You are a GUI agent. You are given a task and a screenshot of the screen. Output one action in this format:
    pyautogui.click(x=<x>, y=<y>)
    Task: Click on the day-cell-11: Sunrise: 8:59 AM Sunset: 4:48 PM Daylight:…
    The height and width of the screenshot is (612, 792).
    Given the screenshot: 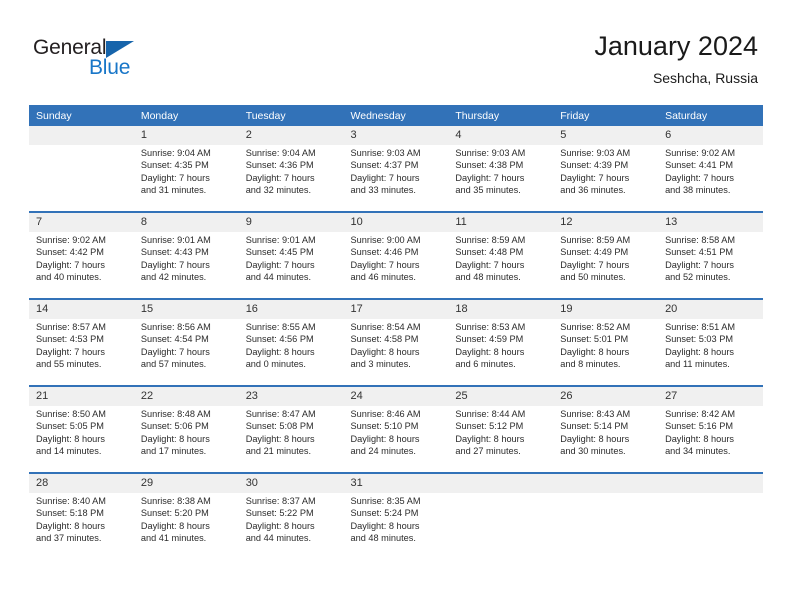 What is the action you would take?
    pyautogui.click(x=501, y=265)
    